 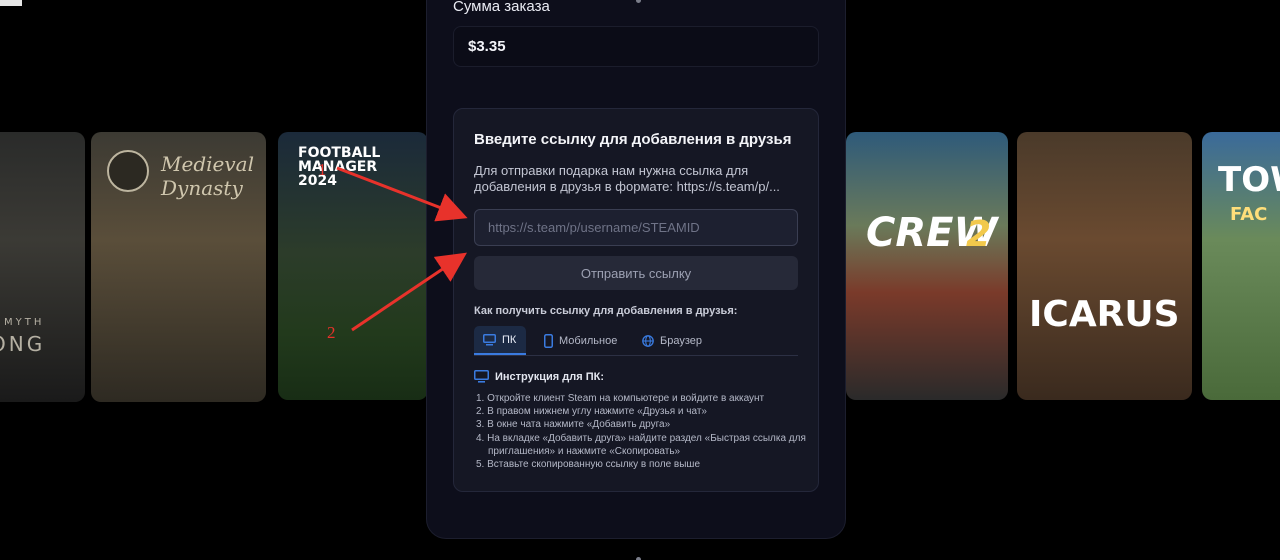 What do you see at coordinates (331, 332) in the screenshot?
I see `annotation-label-2: 2` at bounding box center [331, 332].